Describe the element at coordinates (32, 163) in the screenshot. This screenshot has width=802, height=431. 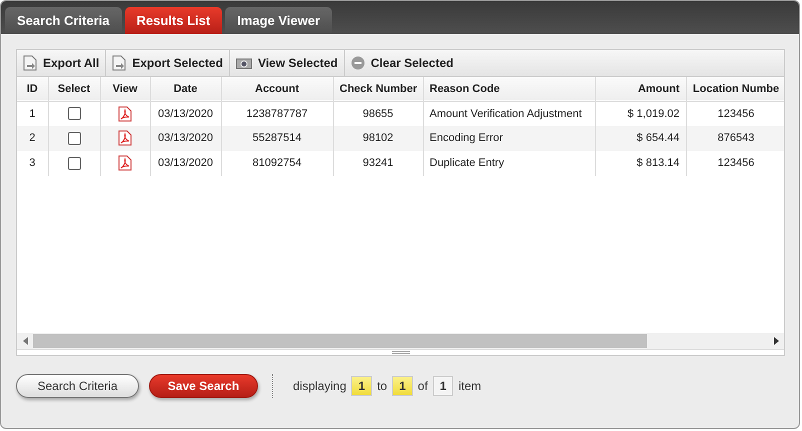
I see `table-cell: 3` at that location.